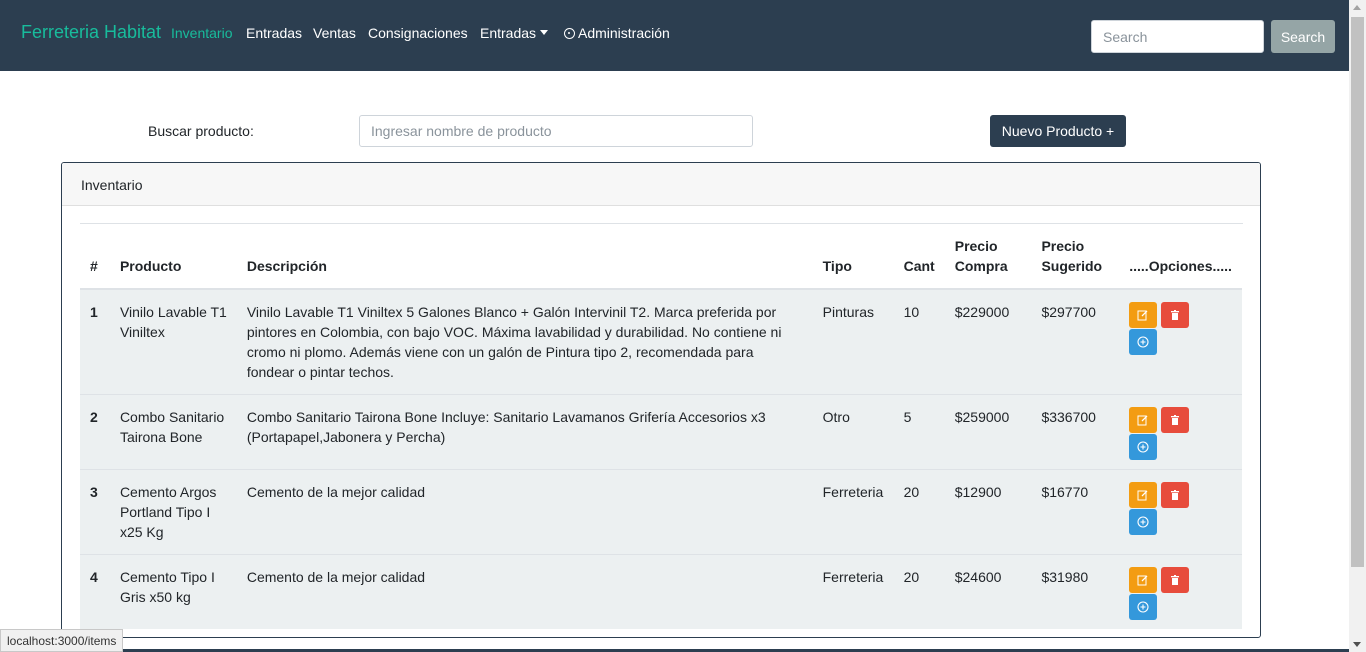  Describe the element at coordinates (988, 257) in the screenshot. I see `col-precio-compra: Precio Compra` at that location.